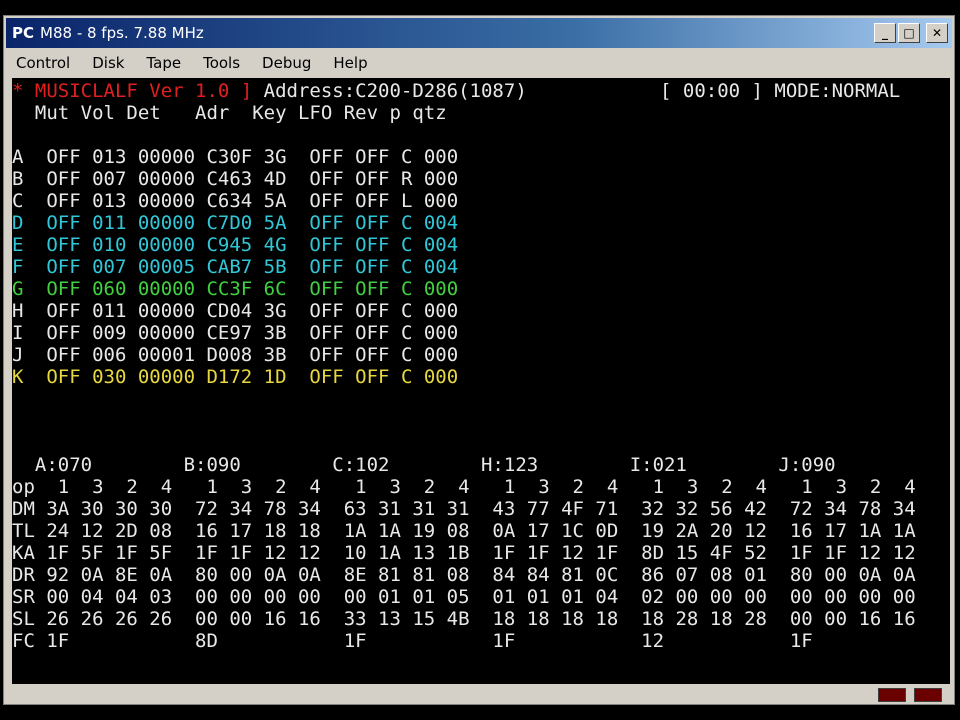 The image size is (960, 720). I want to click on channel-row: F OFF 007 00005 CAB7 5B OFF OFF C 004, so click(235, 267).